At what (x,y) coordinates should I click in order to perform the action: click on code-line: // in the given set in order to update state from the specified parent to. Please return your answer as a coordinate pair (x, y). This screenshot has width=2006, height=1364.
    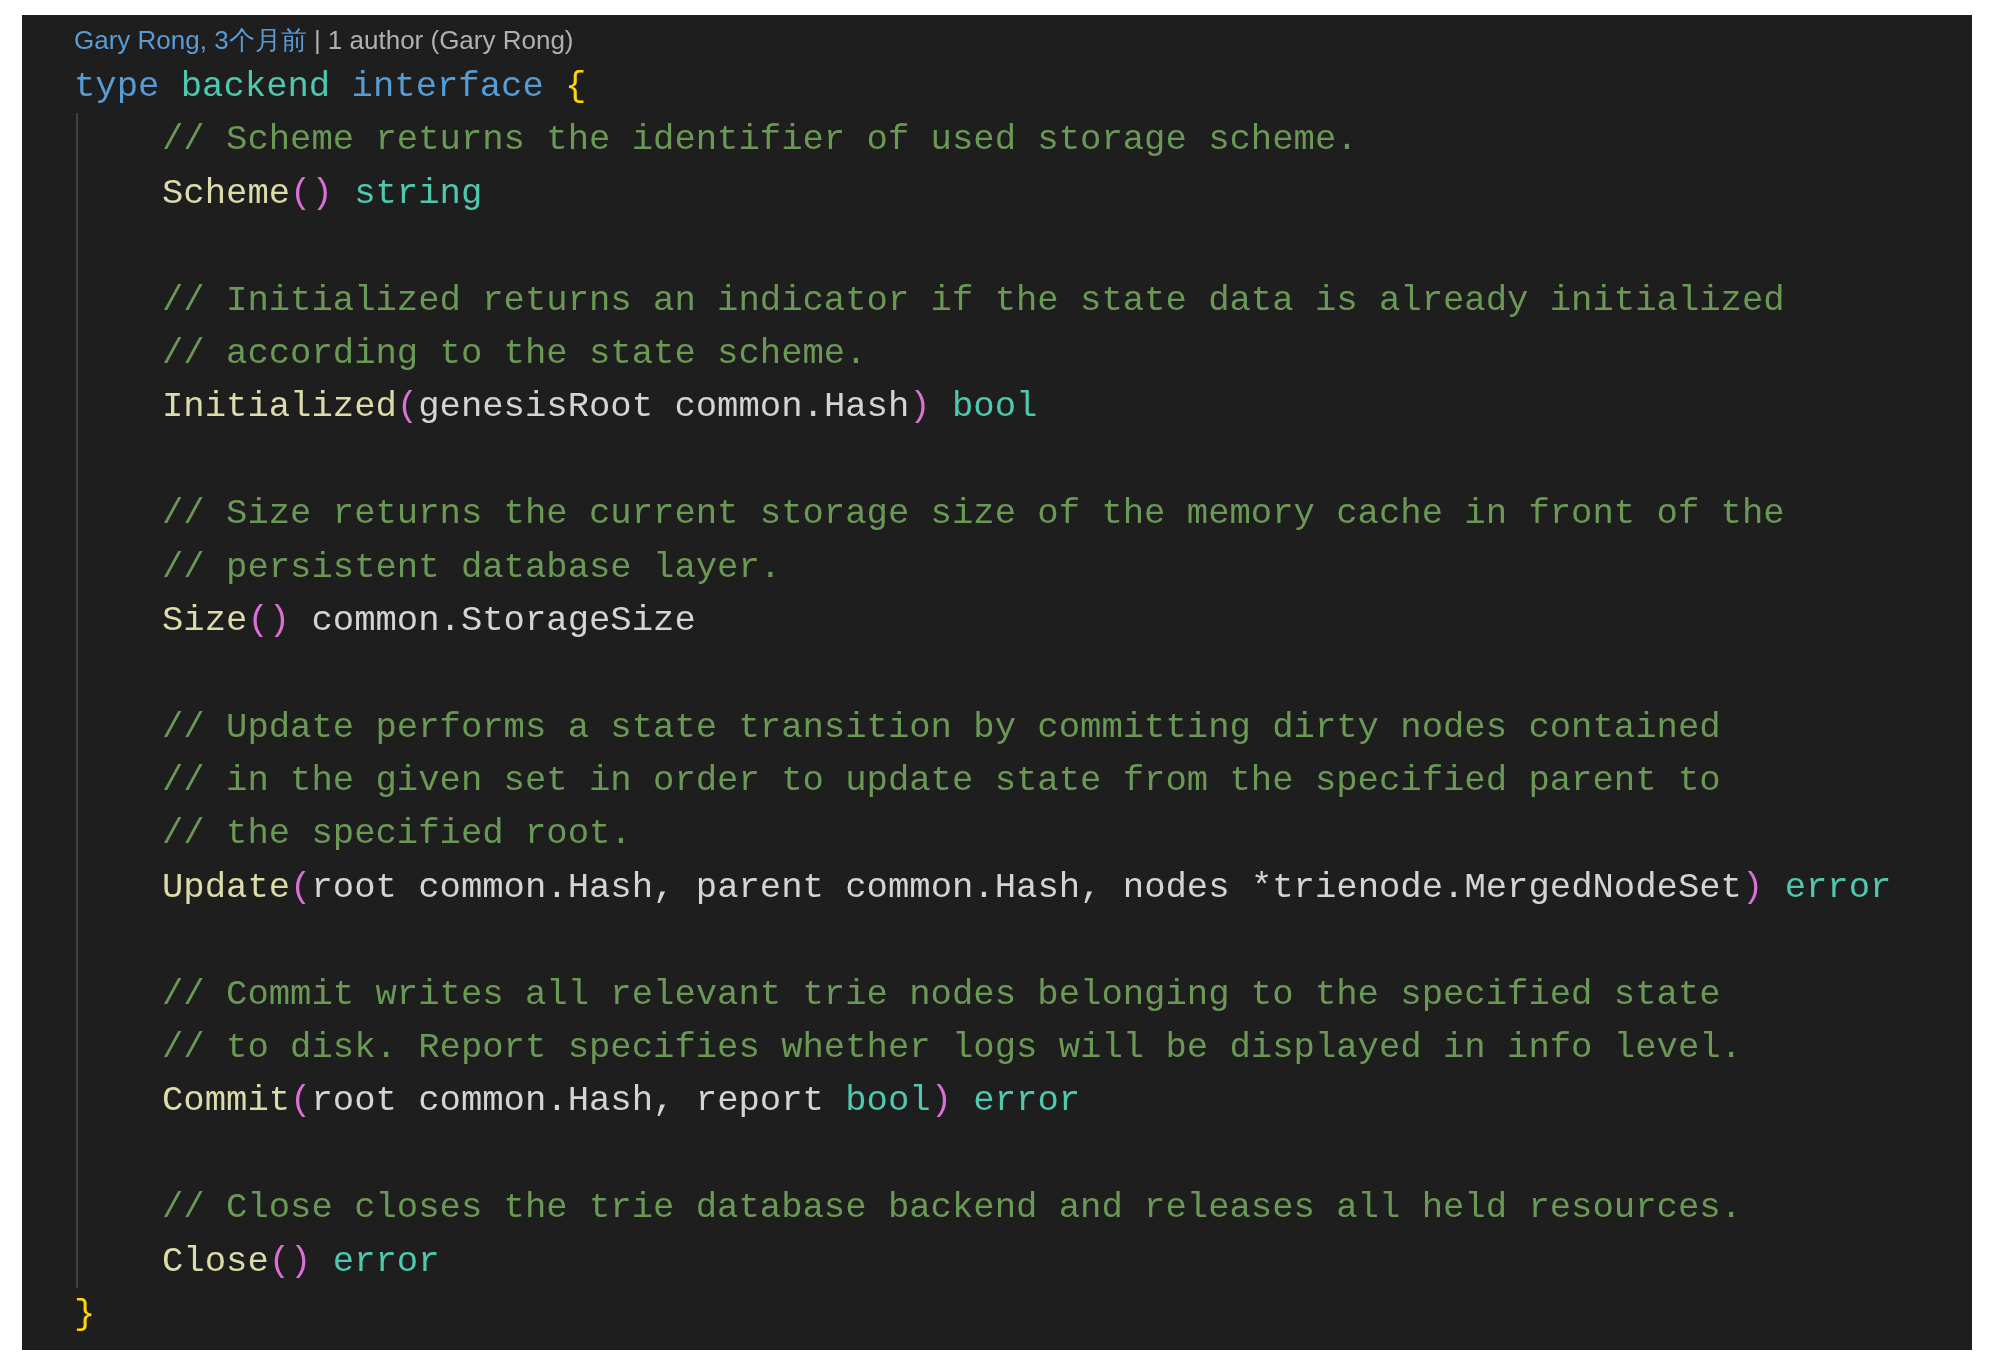
    Looking at the image, I should click on (941, 781).